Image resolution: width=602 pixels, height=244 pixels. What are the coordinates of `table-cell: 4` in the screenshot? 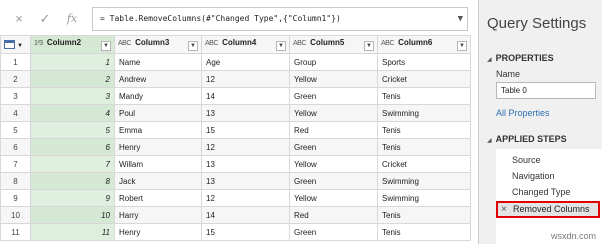 It's located at (72, 113).